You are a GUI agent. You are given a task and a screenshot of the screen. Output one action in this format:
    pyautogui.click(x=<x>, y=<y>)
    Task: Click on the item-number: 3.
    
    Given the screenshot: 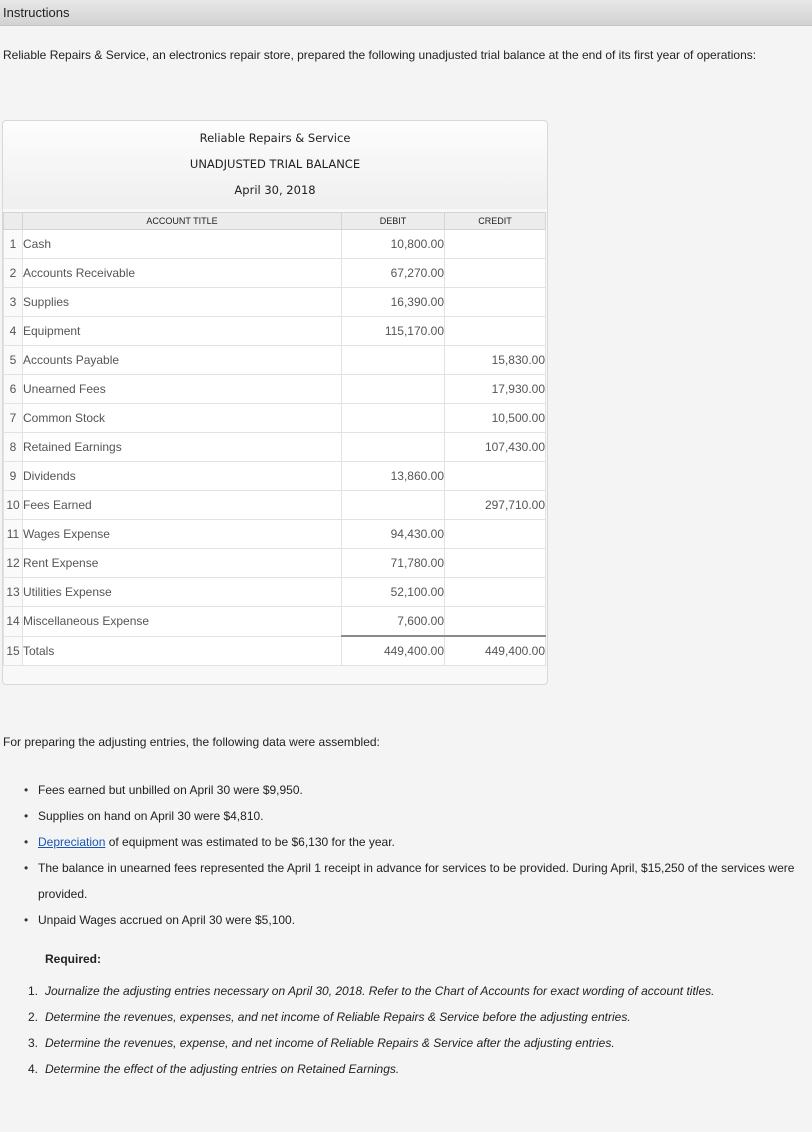 What is the action you would take?
    pyautogui.click(x=33, y=1043)
    